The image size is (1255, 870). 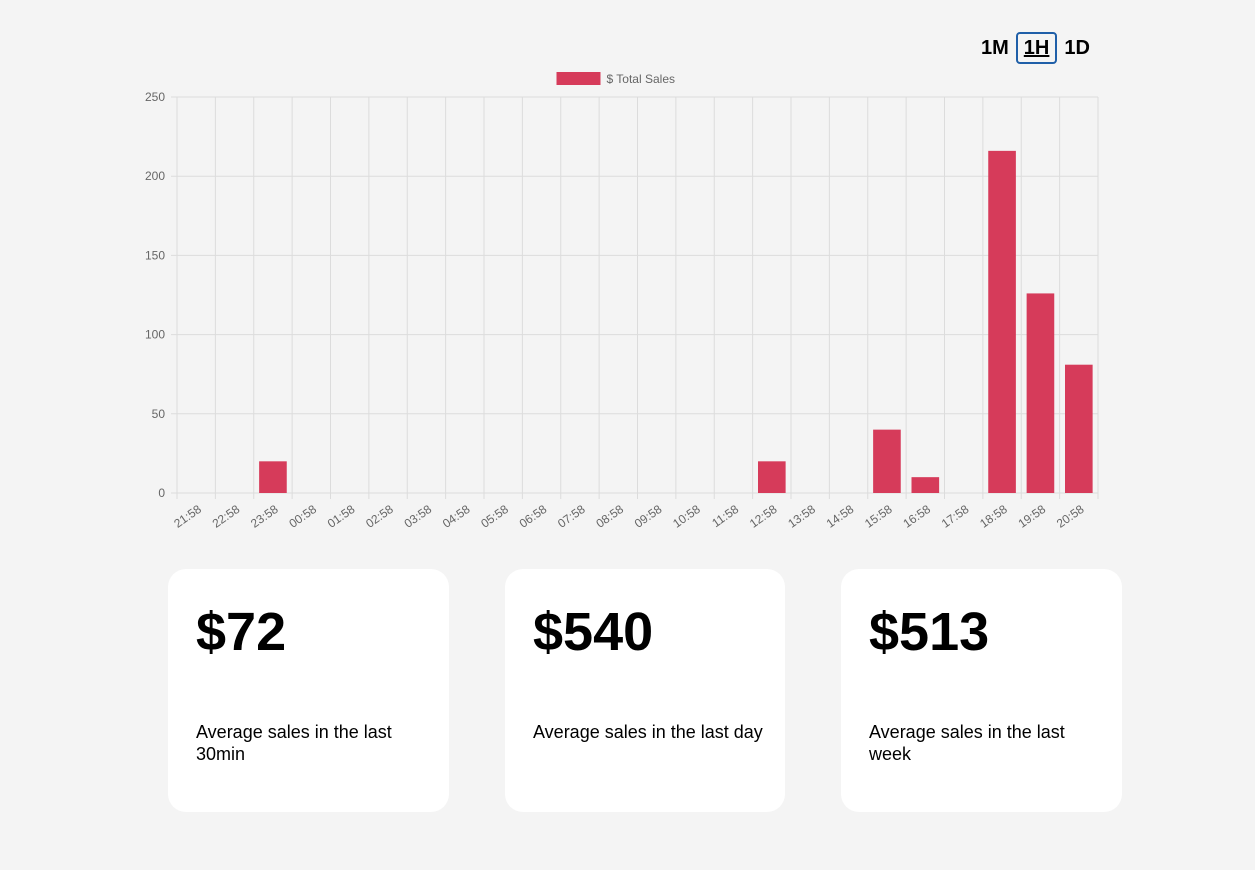 I want to click on legend-swatch, so click(x=578, y=78).